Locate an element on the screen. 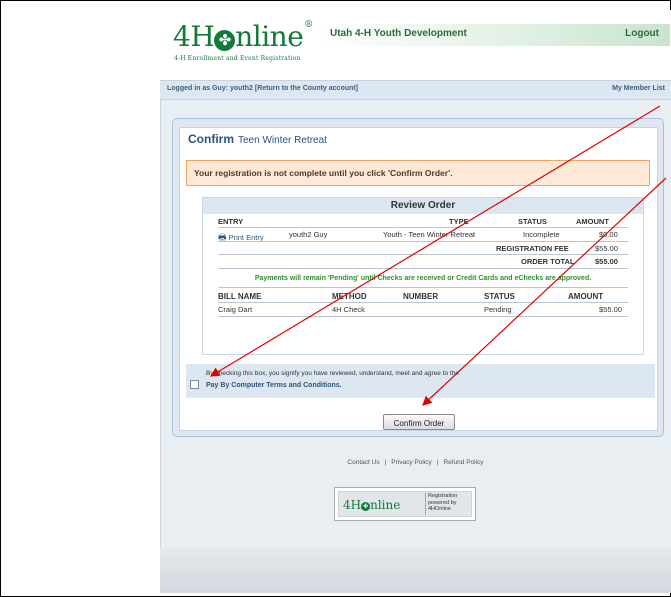 This screenshot has height=597, width=671. arrow-to-confirm-button is located at coordinates (544, 291).